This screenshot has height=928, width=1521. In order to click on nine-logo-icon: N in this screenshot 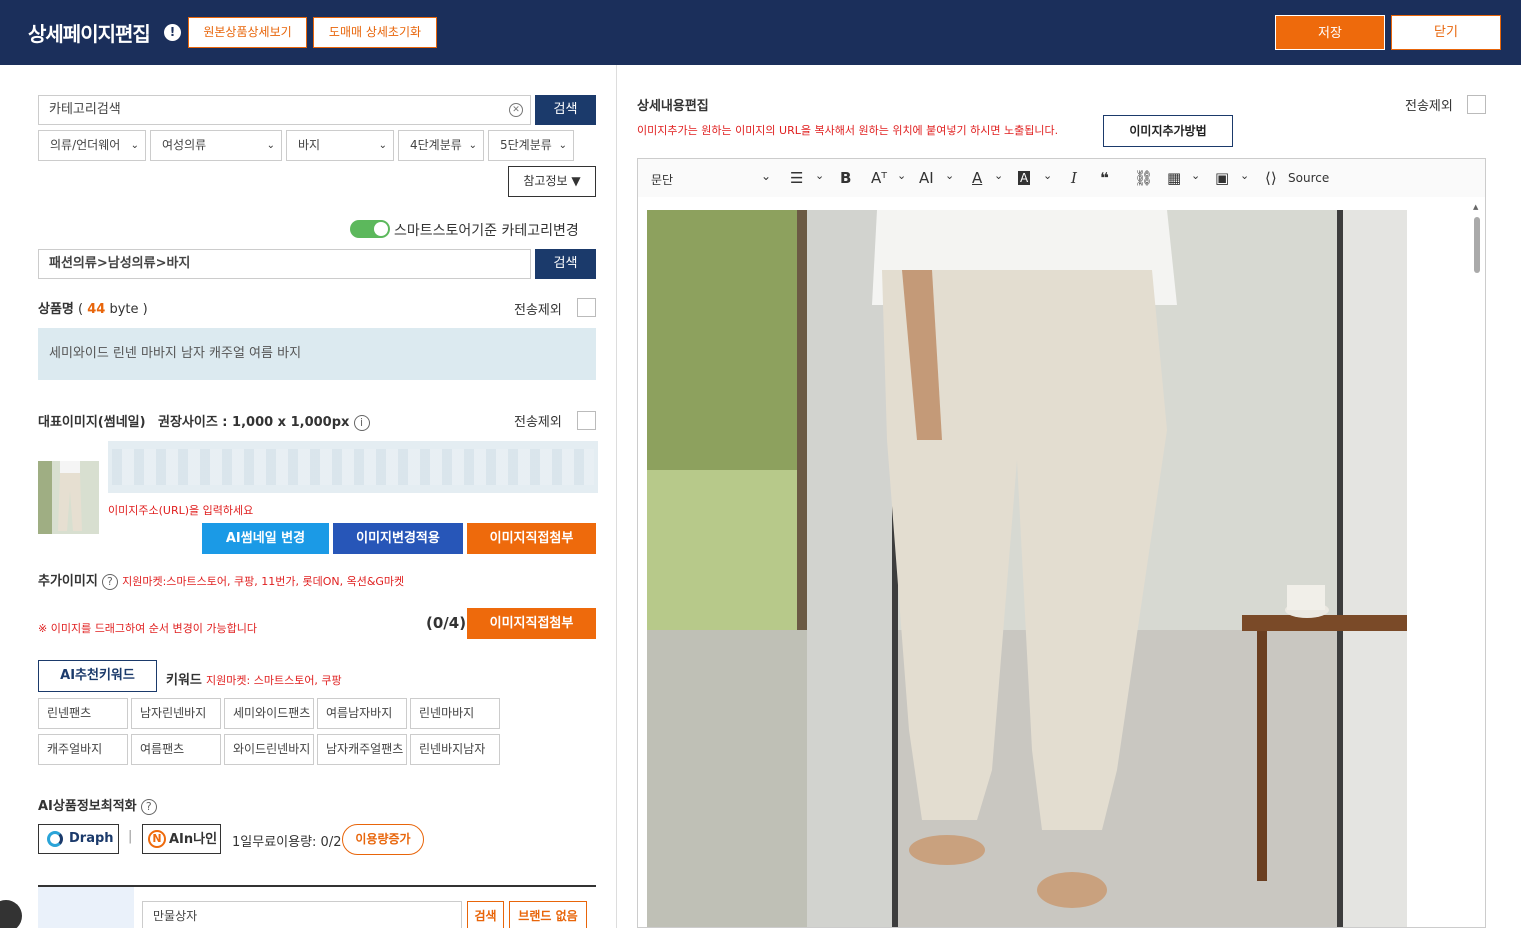, I will do `click(157, 839)`.